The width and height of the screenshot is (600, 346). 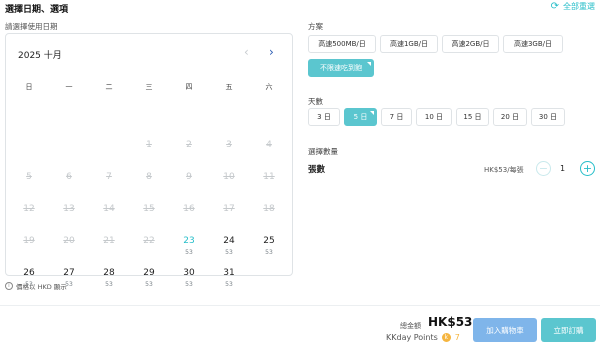 I want to click on calendar-month: 2025 十月, so click(x=40, y=56).